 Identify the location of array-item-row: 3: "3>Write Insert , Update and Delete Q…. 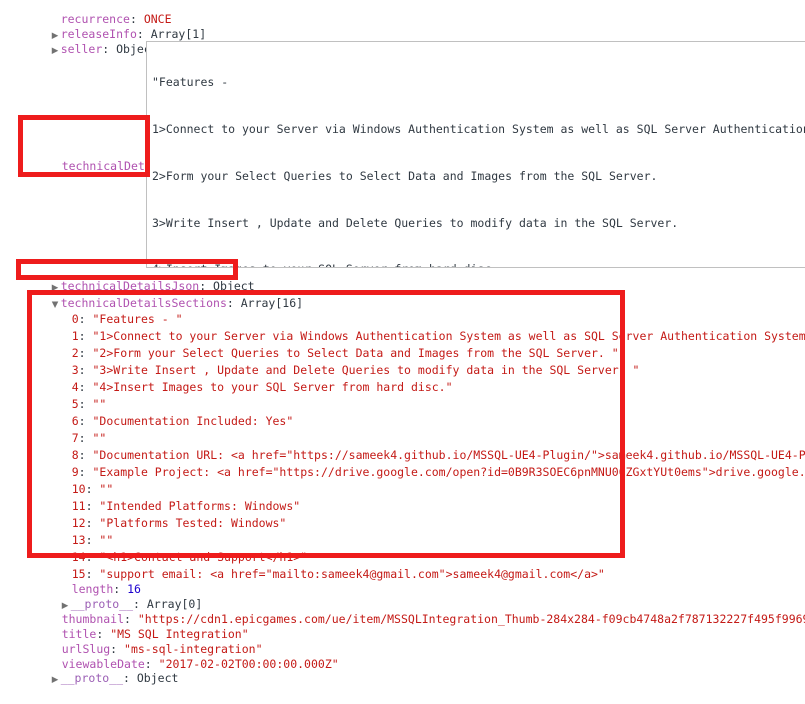
(341, 355).